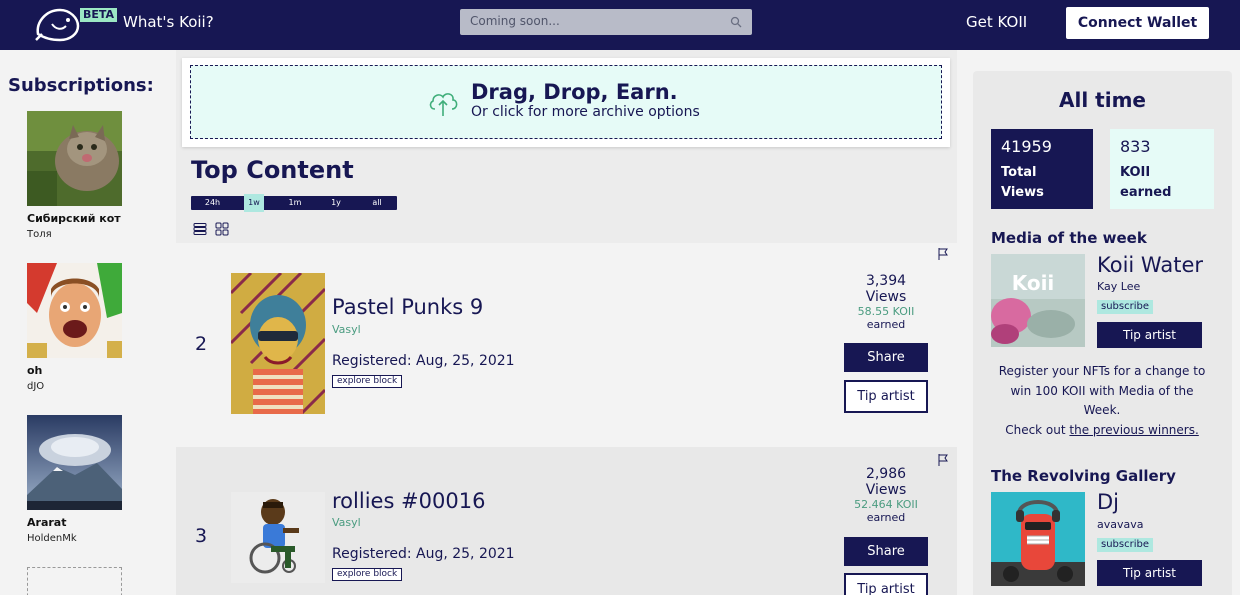  What do you see at coordinates (254, 203) in the screenshot?
I see `period-1w: 1w` at bounding box center [254, 203].